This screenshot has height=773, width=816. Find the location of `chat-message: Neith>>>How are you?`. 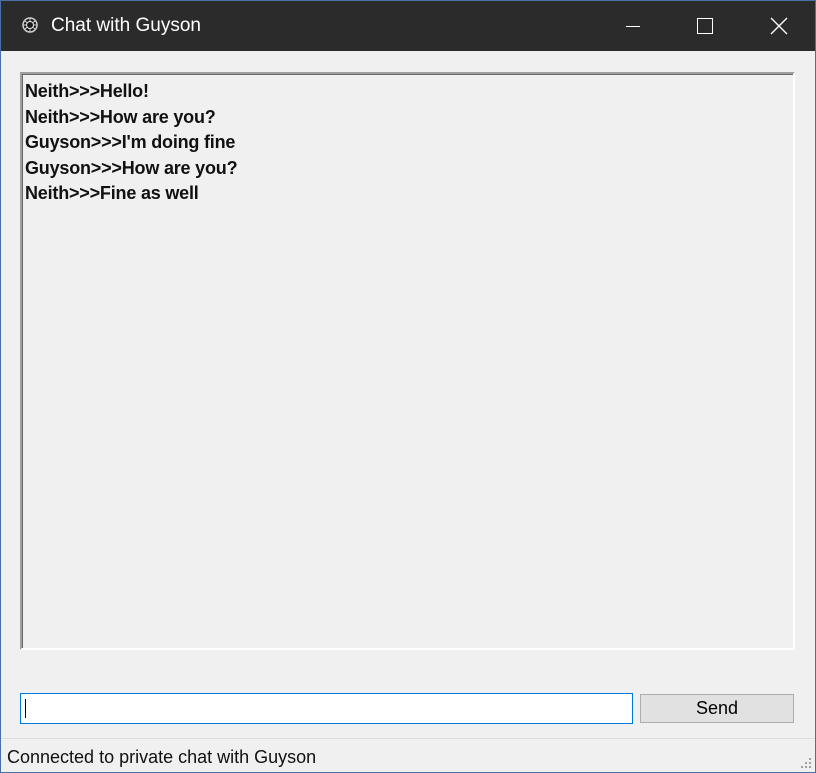

chat-message: Neith>>>How are you? is located at coordinates (120, 116).